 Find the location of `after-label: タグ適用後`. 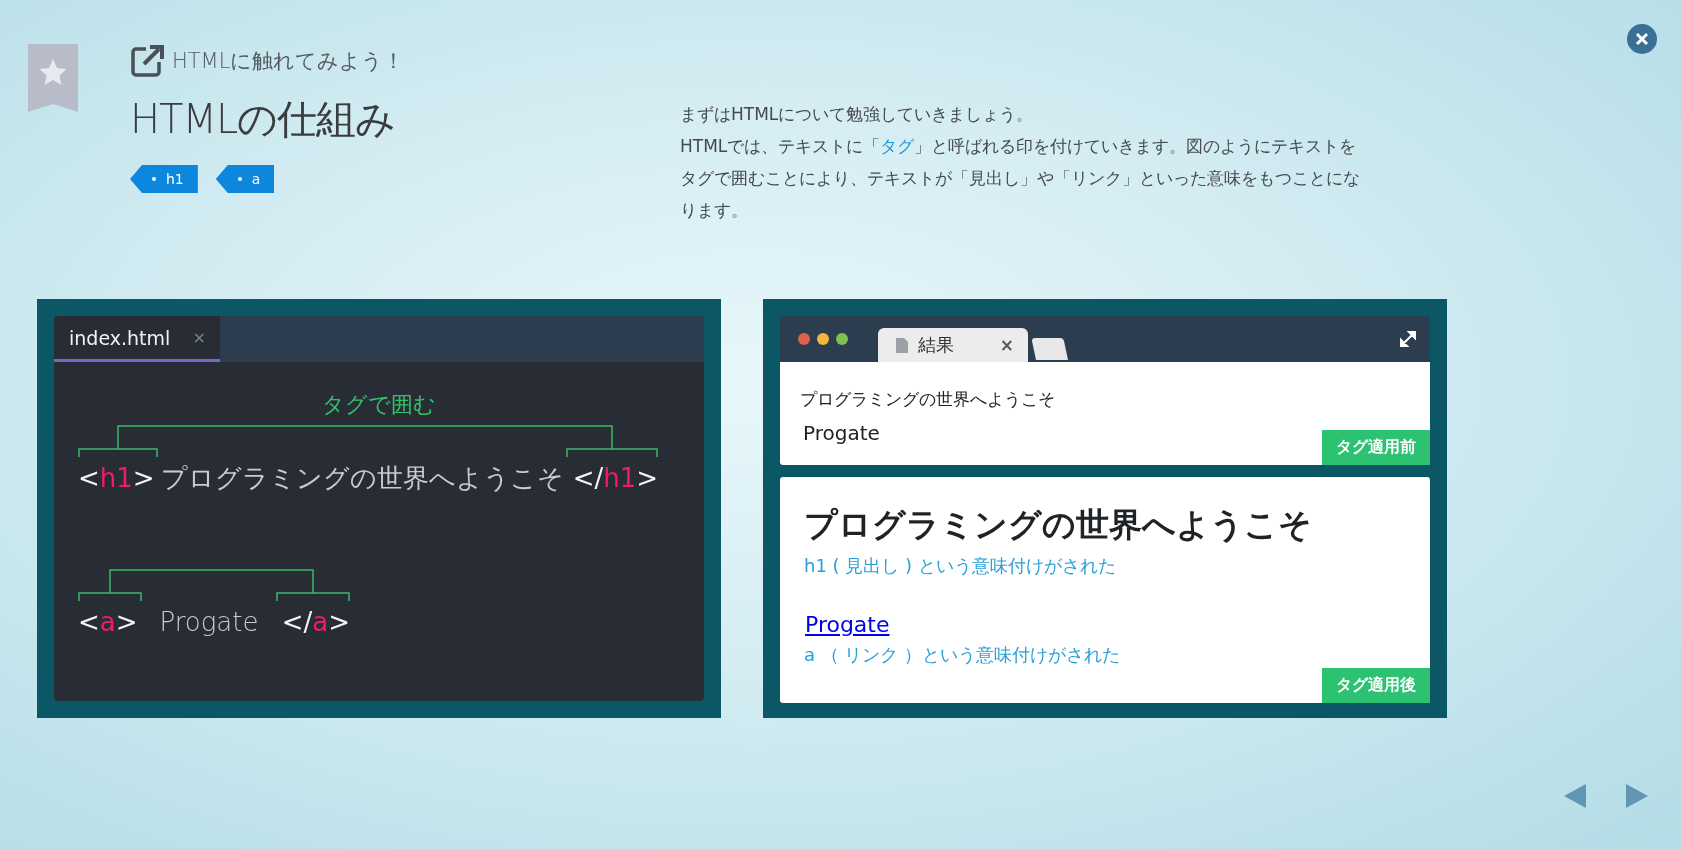

after-label: タグ適用後 is located at coordinates (1376, 685).